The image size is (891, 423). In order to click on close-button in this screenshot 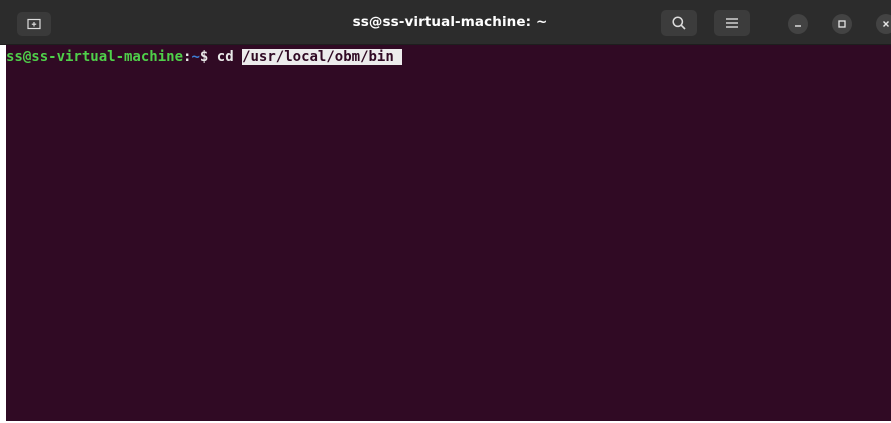, I will do `click(883, 24)`.